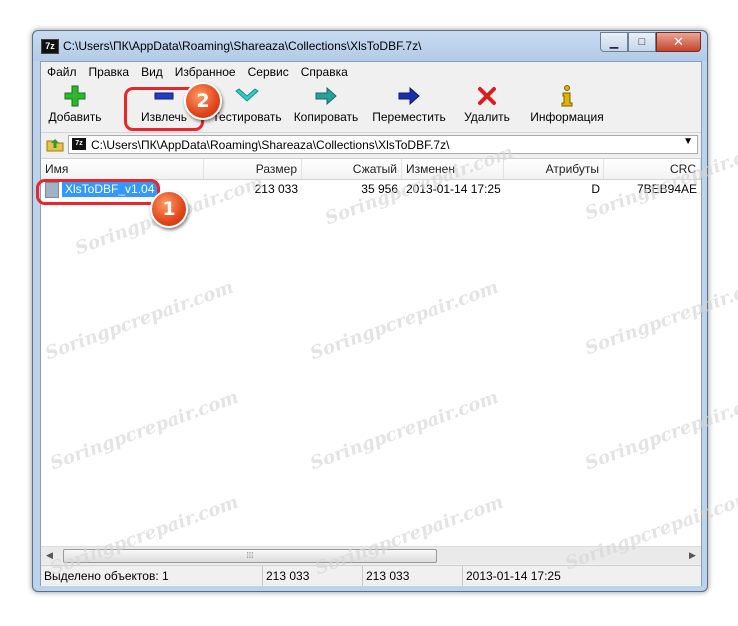 The height and width of the screenshot is (626, 738). What do you see at coordinates (250, 556) in the screenshot?
I see `scroll-thumb: ⁞⁞⁞` at bounding box center [250, 556].